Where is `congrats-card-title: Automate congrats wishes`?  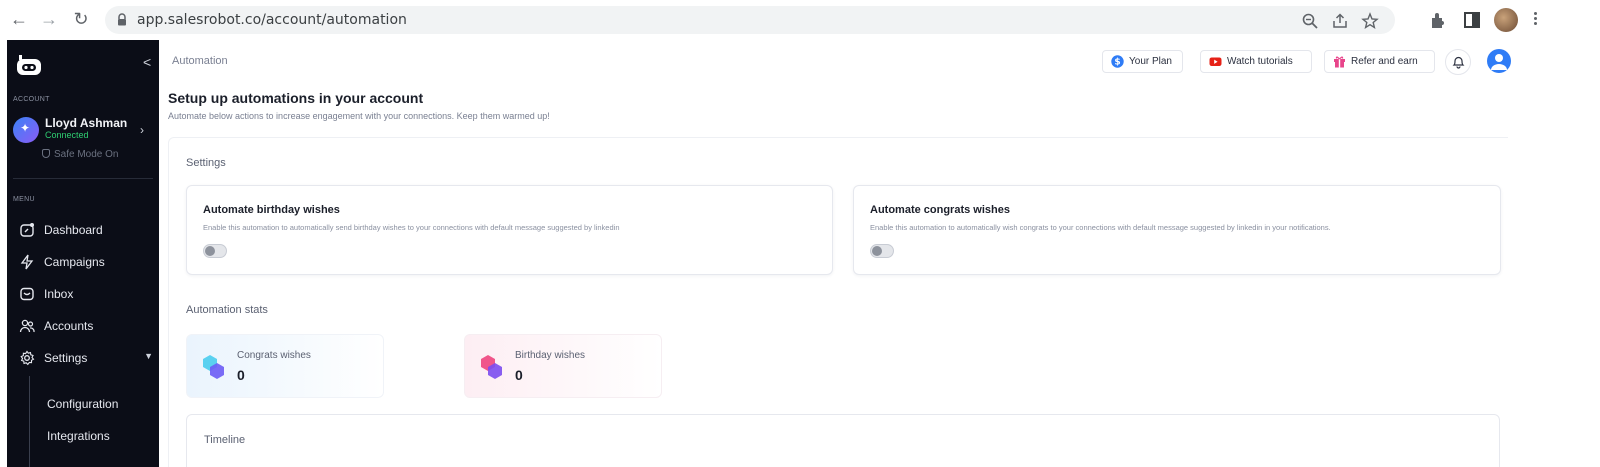 congrats-card-title: Automate congrats wishes is located at coordinates (940, 210).